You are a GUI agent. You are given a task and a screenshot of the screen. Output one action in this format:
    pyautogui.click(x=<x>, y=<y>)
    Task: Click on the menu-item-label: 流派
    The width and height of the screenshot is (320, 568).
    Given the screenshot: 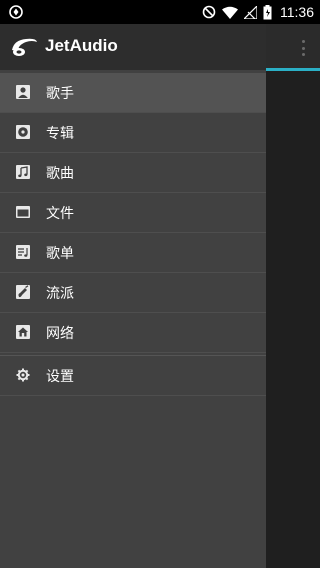 What is the action you would take?
    pyautogui.click(x=60, y=293)
    